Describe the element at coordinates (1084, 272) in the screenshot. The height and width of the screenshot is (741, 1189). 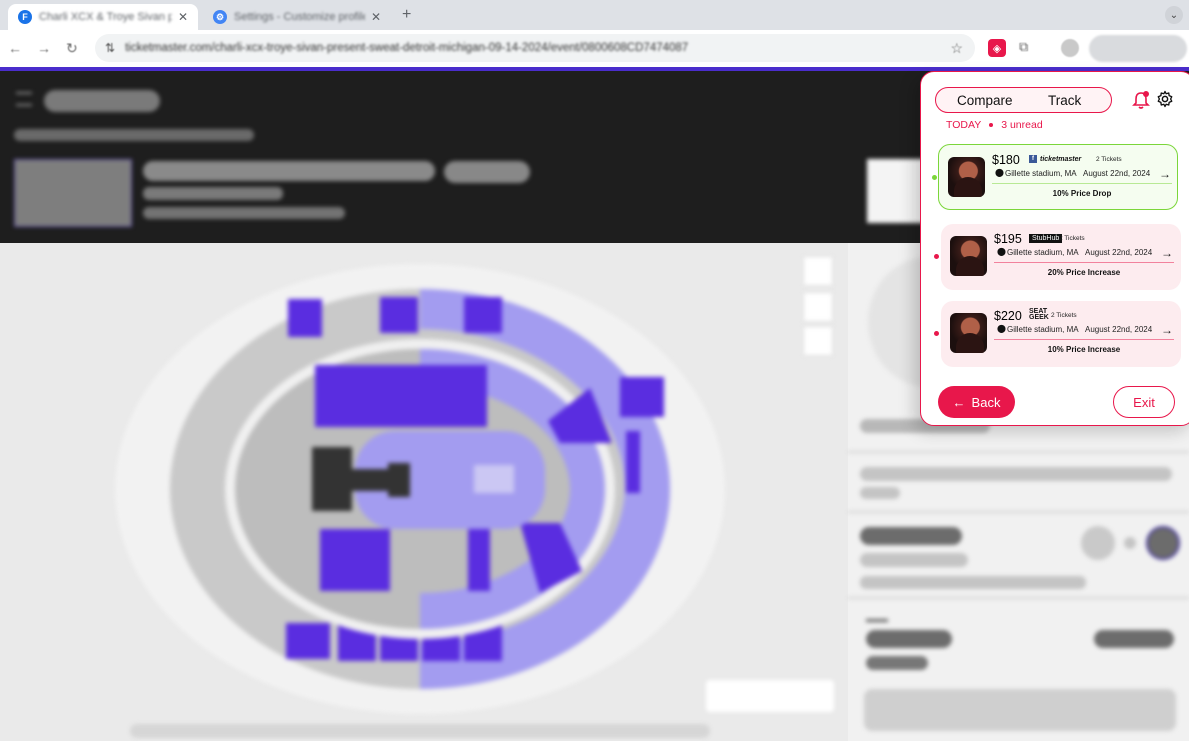
I see `price-change: 20% Price Increase` at that location.